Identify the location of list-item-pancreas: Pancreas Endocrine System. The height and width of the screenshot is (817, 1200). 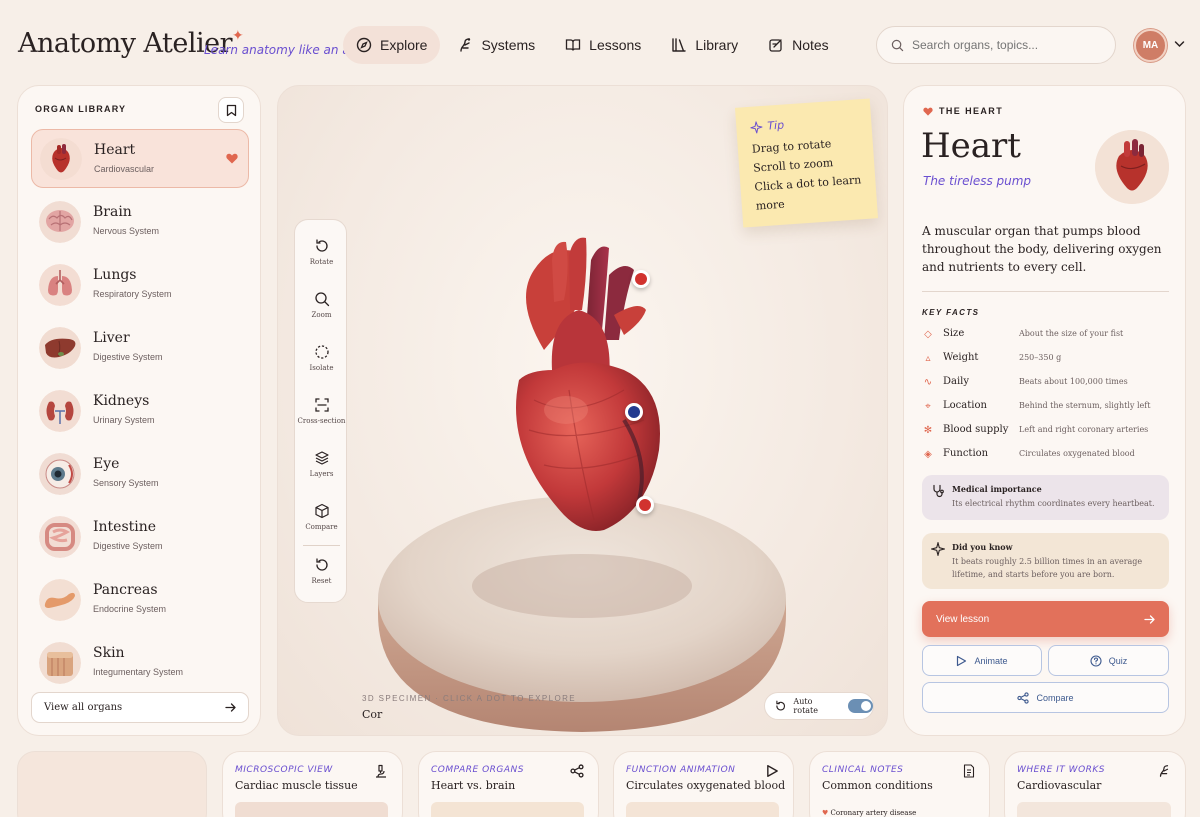
(140, 599).